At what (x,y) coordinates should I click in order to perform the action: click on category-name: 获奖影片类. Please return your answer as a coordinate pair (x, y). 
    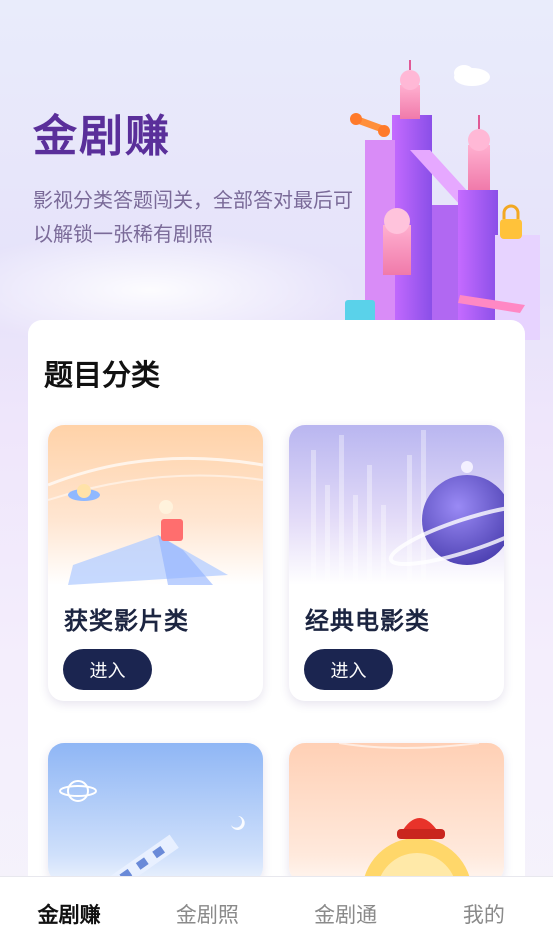
    Looking at the image, I should click on (126, 621).